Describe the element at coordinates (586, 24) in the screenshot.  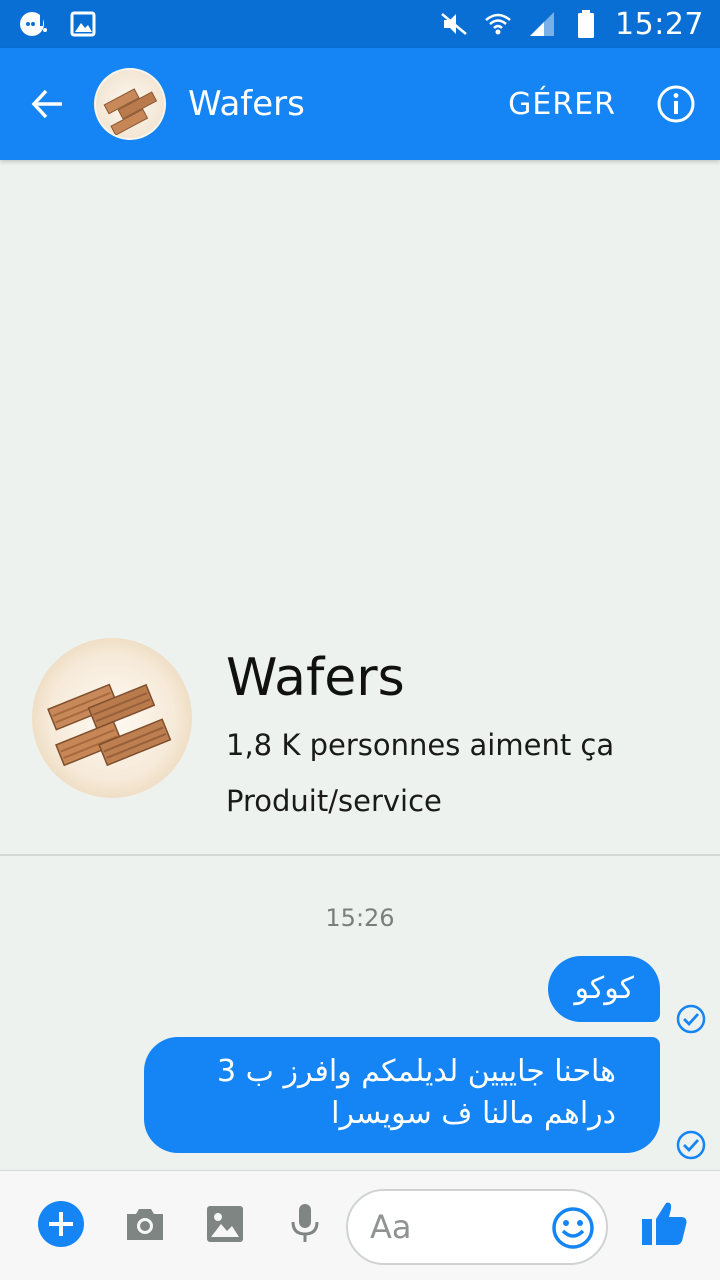
I see `battery-icon` at that location.